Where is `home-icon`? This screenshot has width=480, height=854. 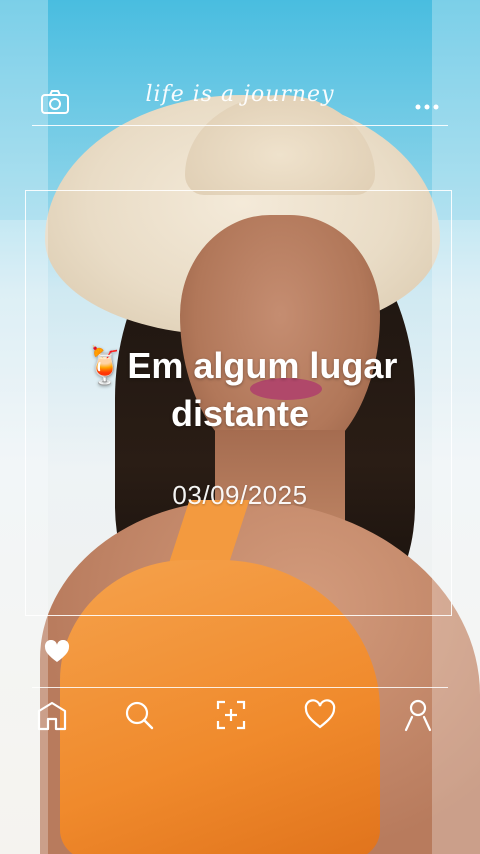 home-icon is located at coordinates (52, 715).